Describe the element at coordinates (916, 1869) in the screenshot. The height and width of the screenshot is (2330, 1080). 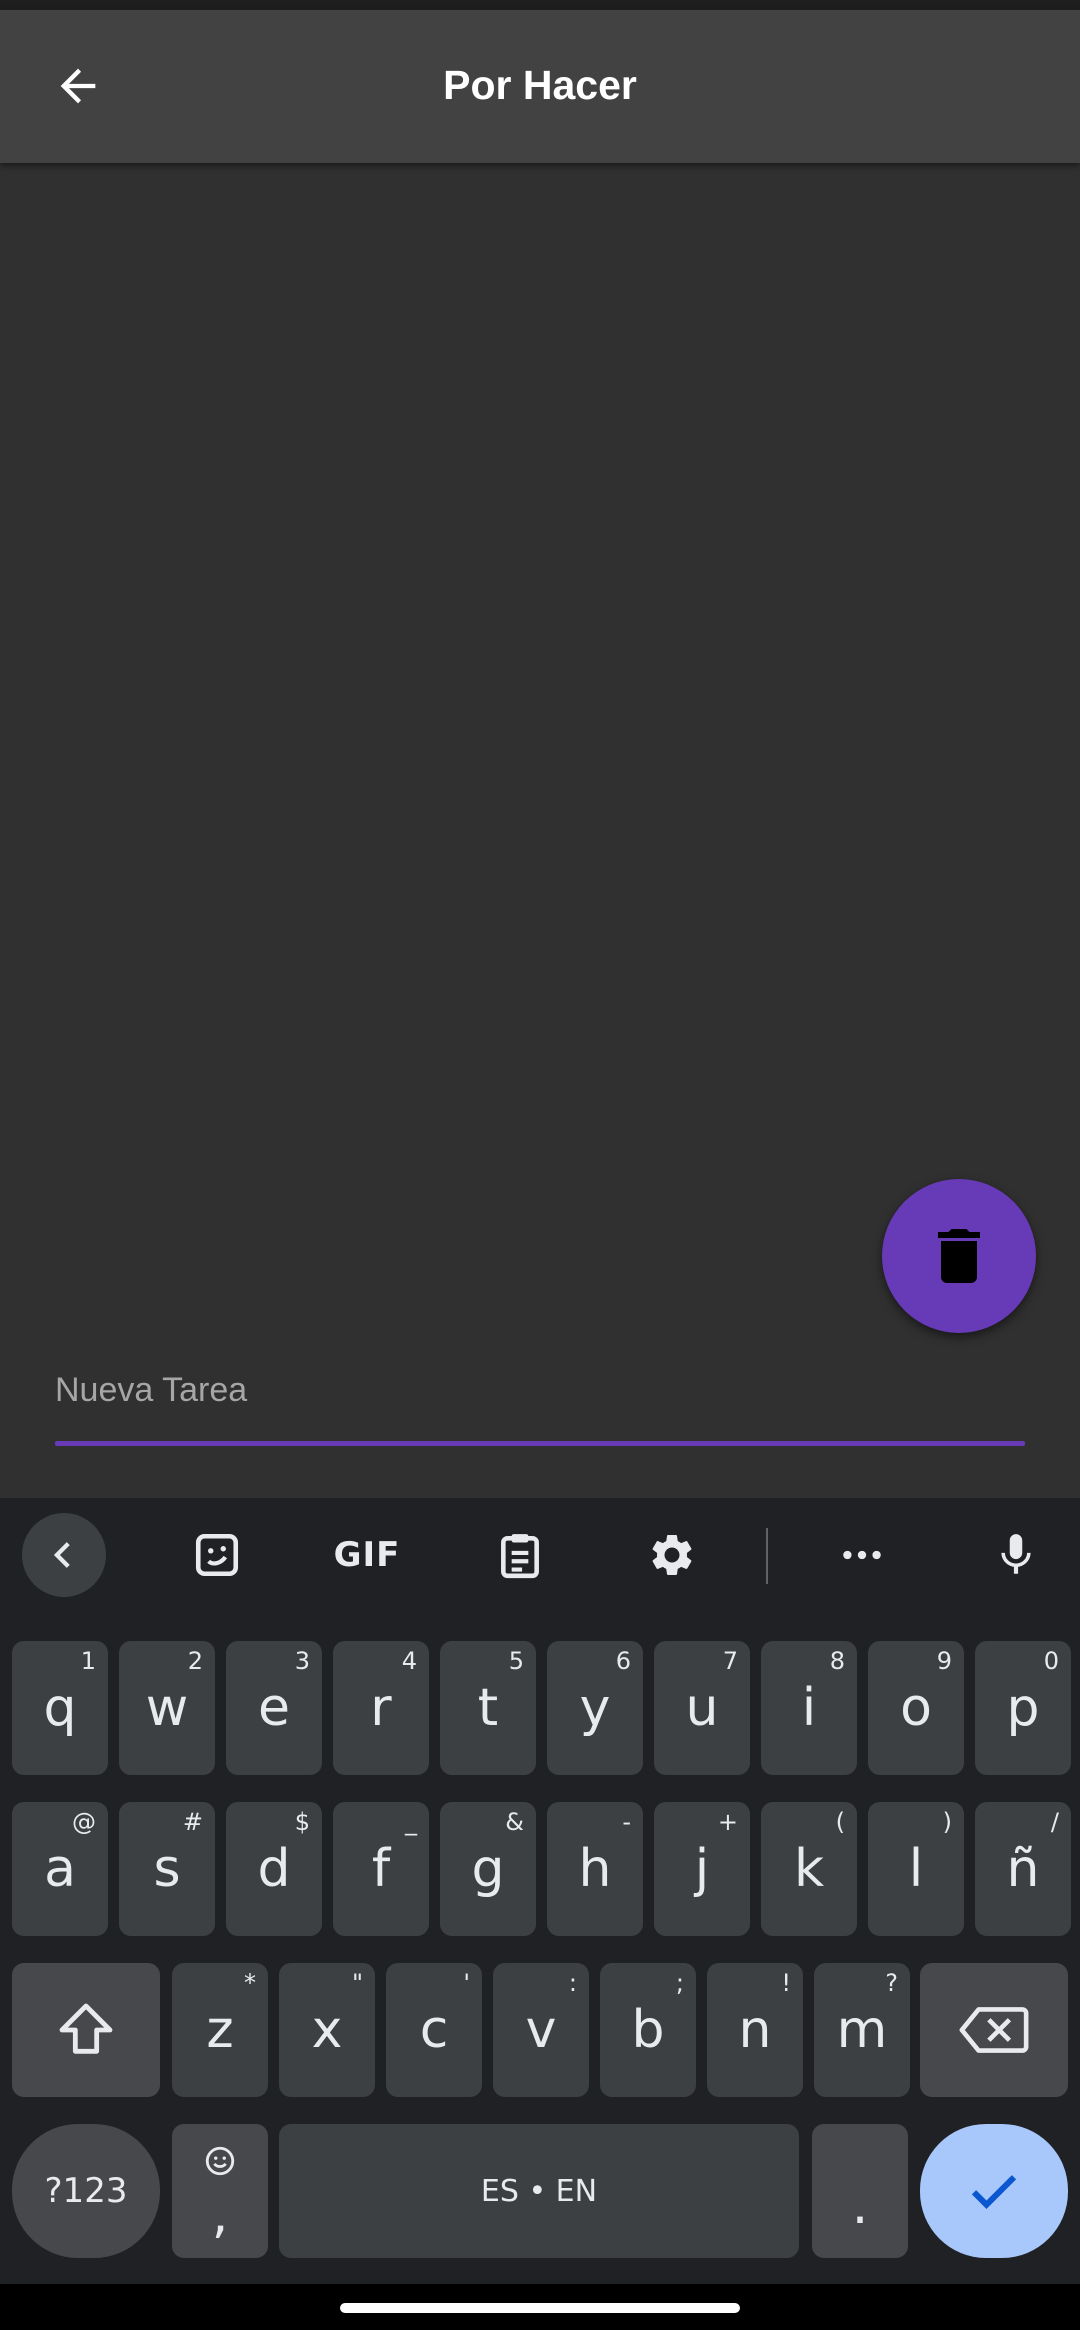
I see `key-l: l)` at that location.